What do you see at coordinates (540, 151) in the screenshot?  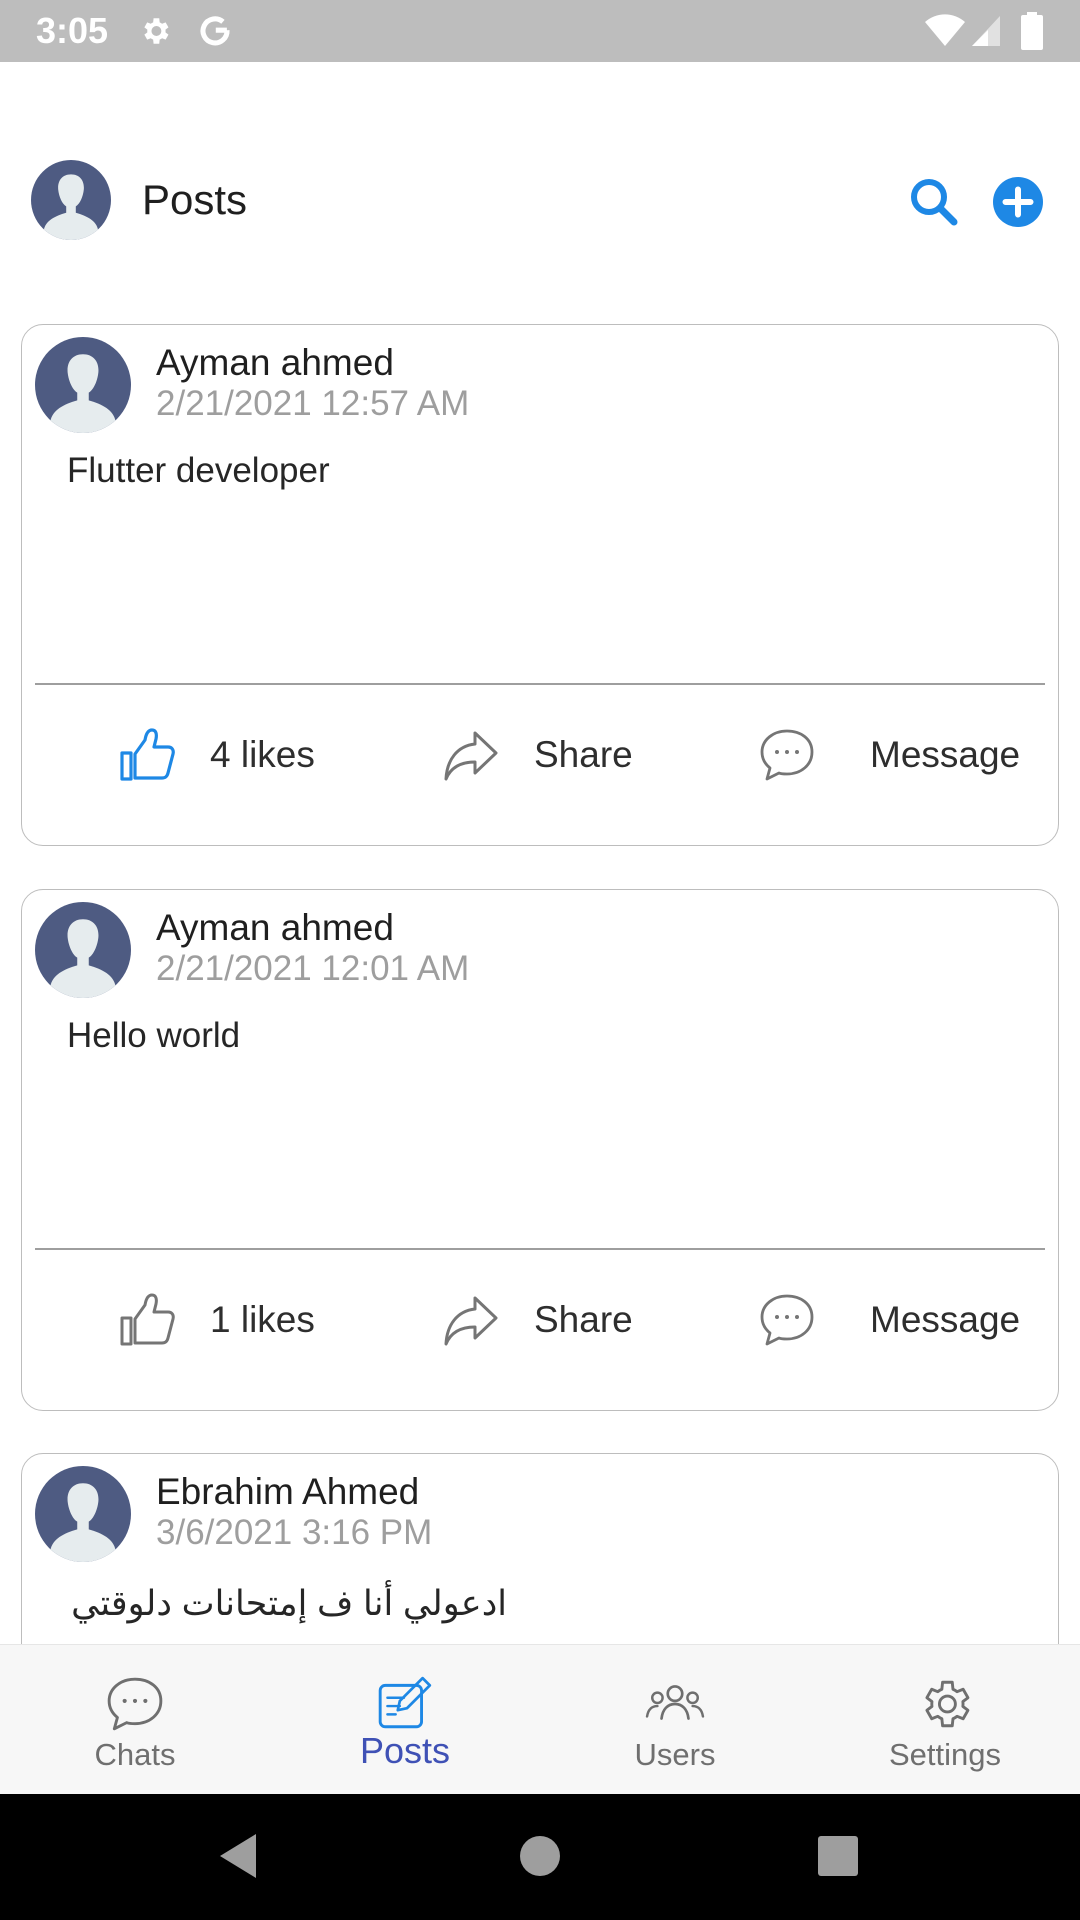 I see `app-bar: Posts` at bounding box center [540, 151].